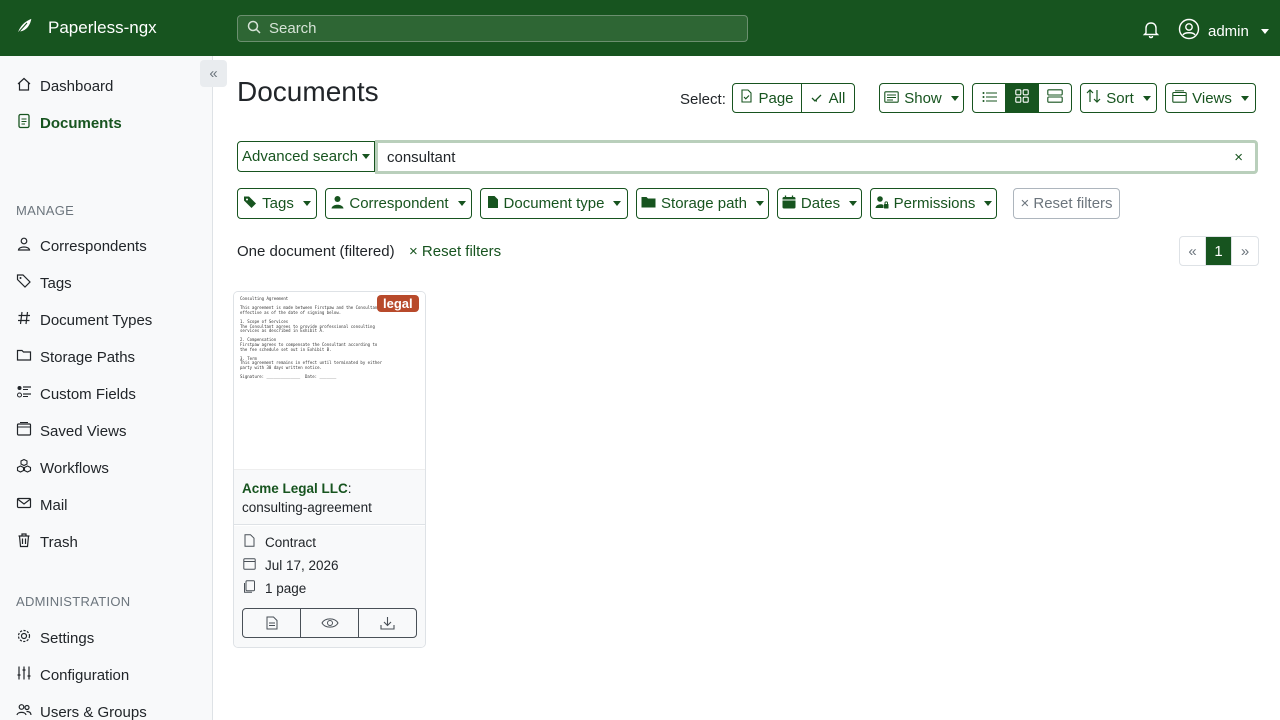 This screenshot has width=1280, height=720. Describe the element at coordinates (308, 91) in the screenshot. I see `page-title: Documents` at that location.